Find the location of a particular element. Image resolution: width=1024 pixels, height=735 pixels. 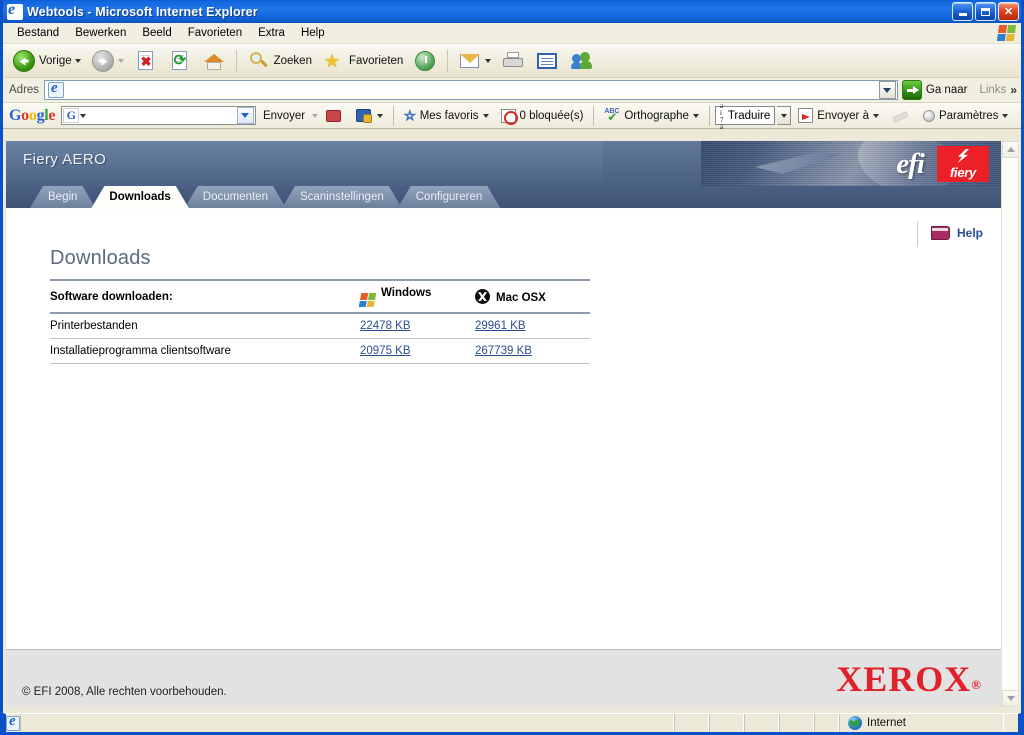

mail-button is located at coordinates (474, 61).